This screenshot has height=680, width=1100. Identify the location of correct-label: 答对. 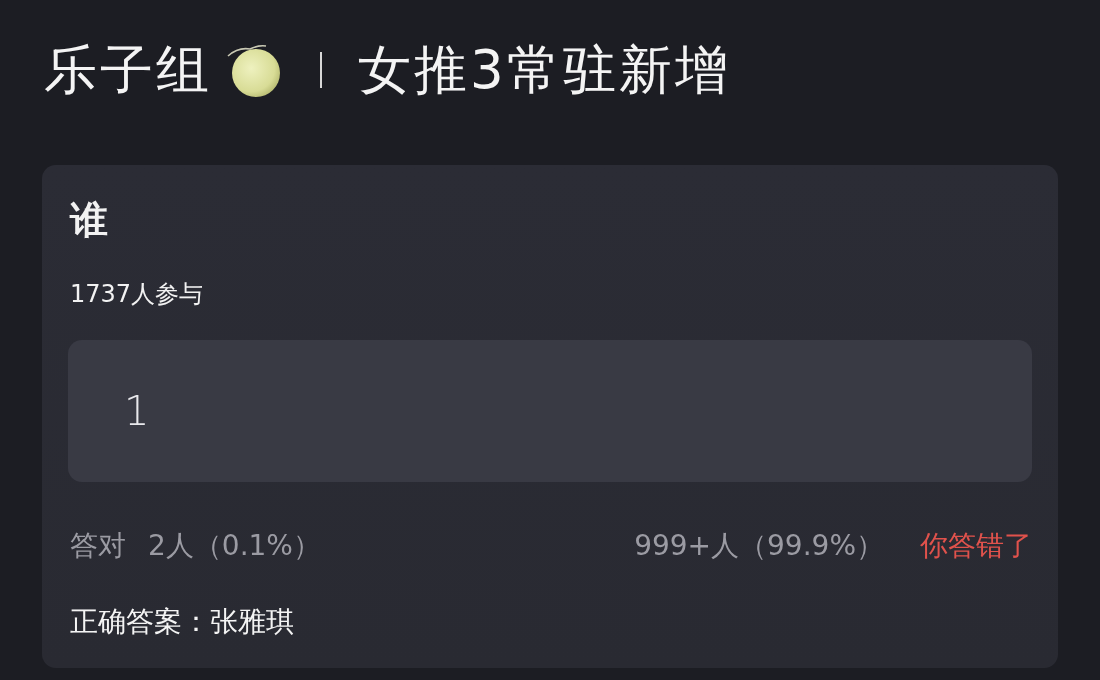
(97, 546).